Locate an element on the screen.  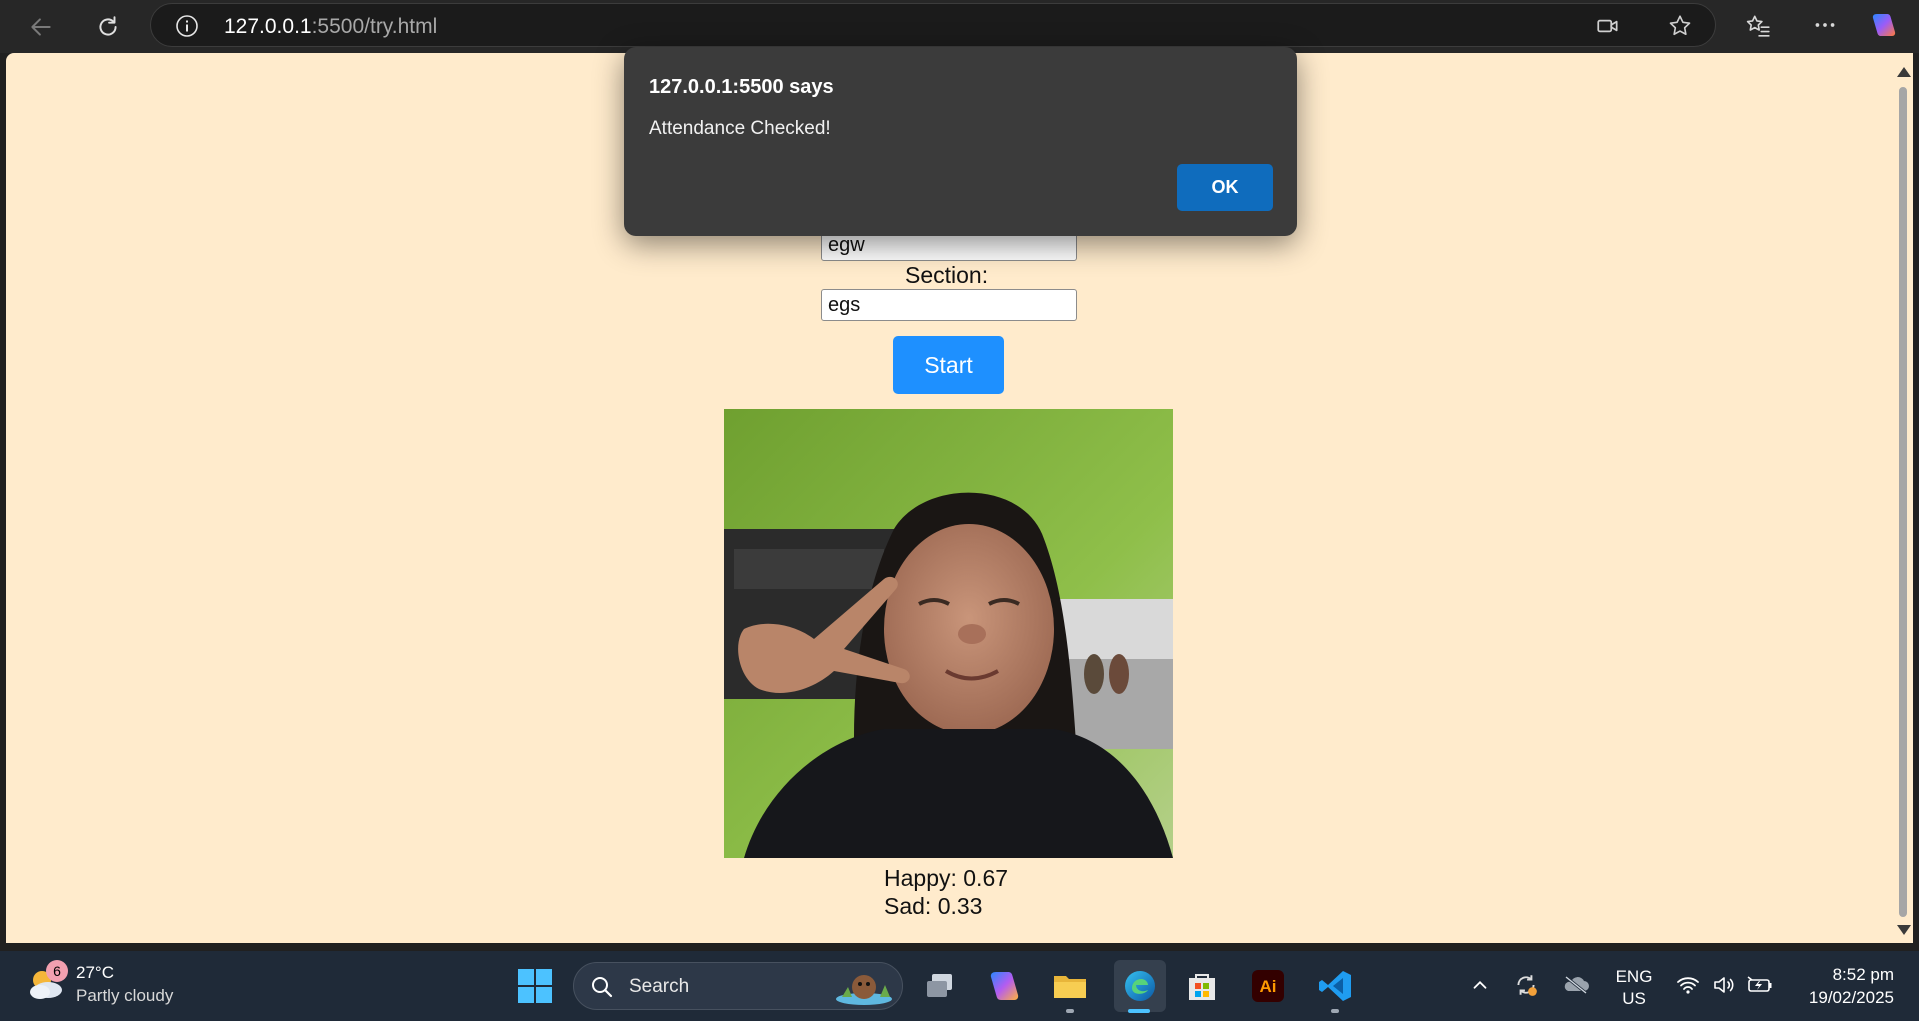
clock-date: 19/02/2025 is located at coordinates (1851, 997).